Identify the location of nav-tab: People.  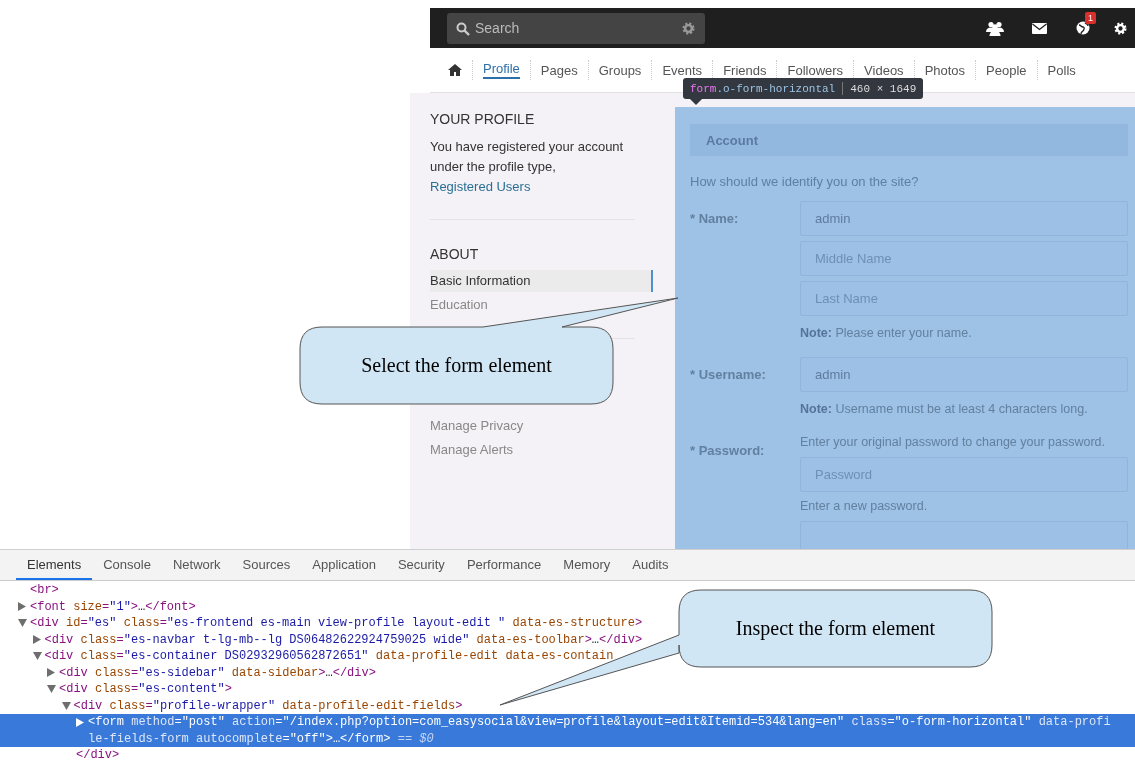
(1007, 70).